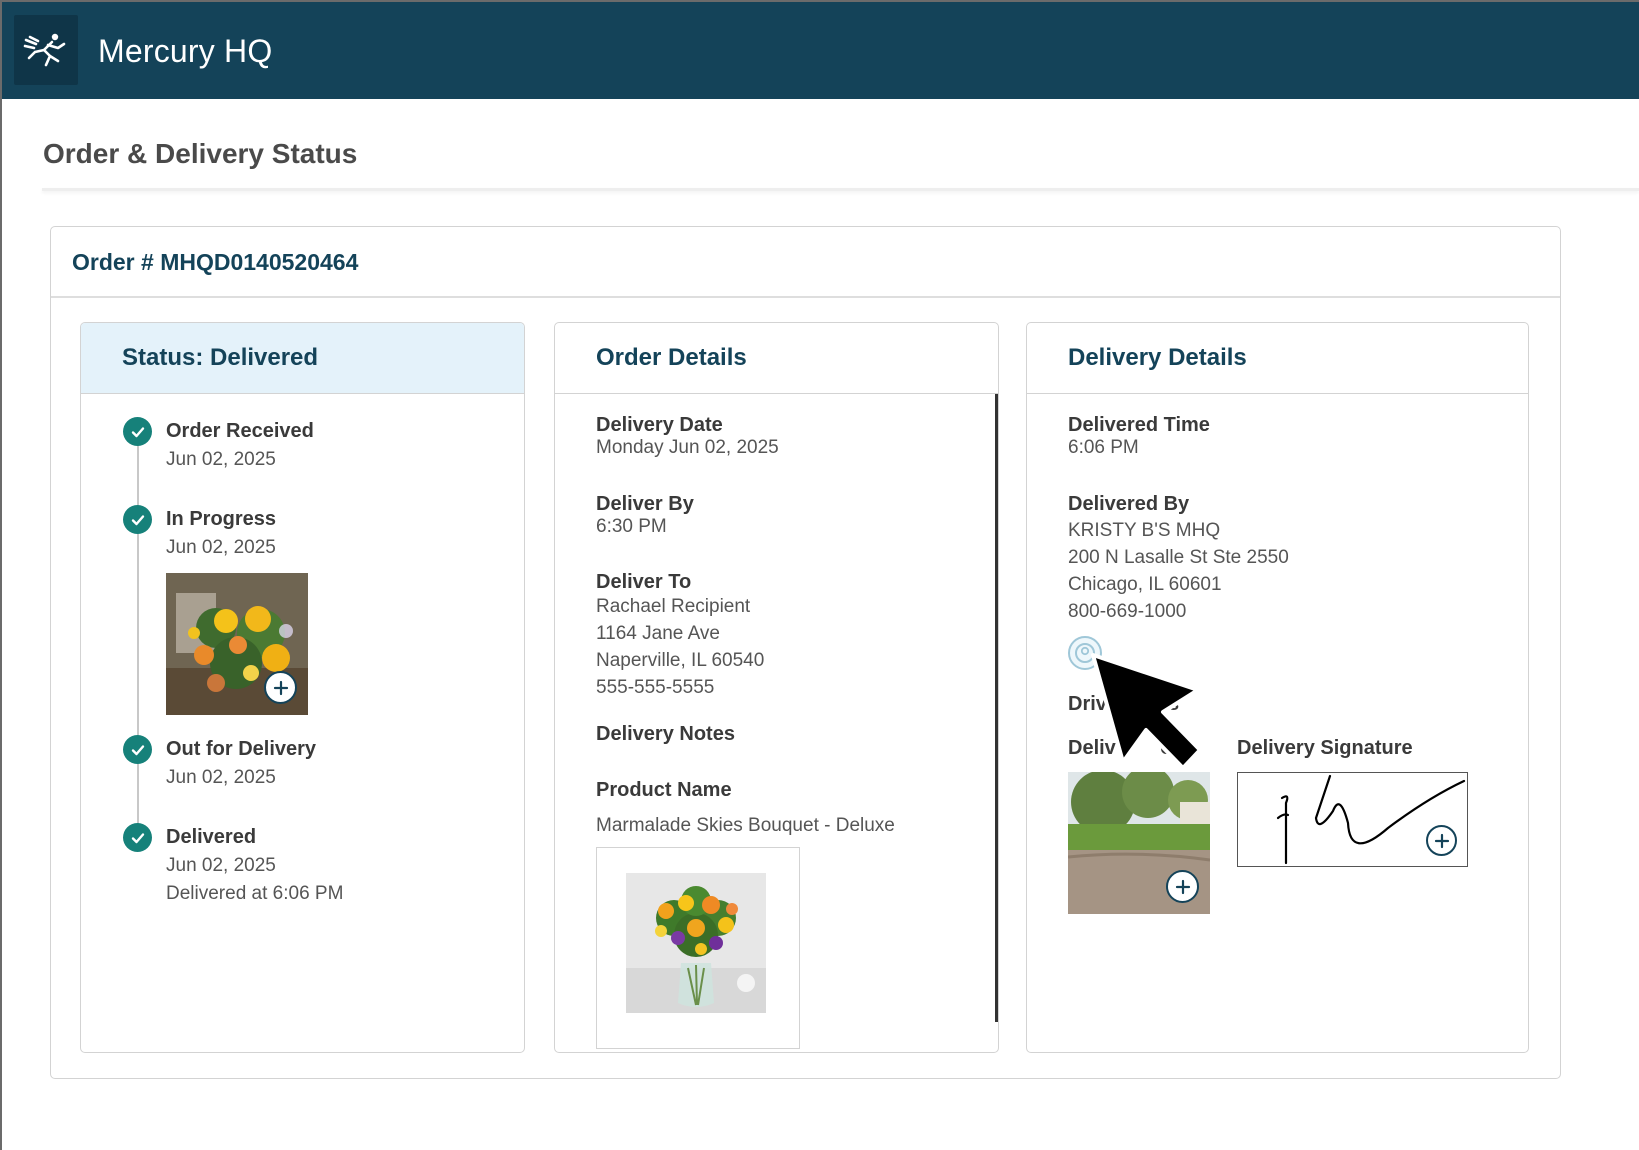 This screenshot has height=1150, width=1639. What do you see at coordinates (698, 948) in the screenshot?
I see `product-image` at bounding box center [698, 948].